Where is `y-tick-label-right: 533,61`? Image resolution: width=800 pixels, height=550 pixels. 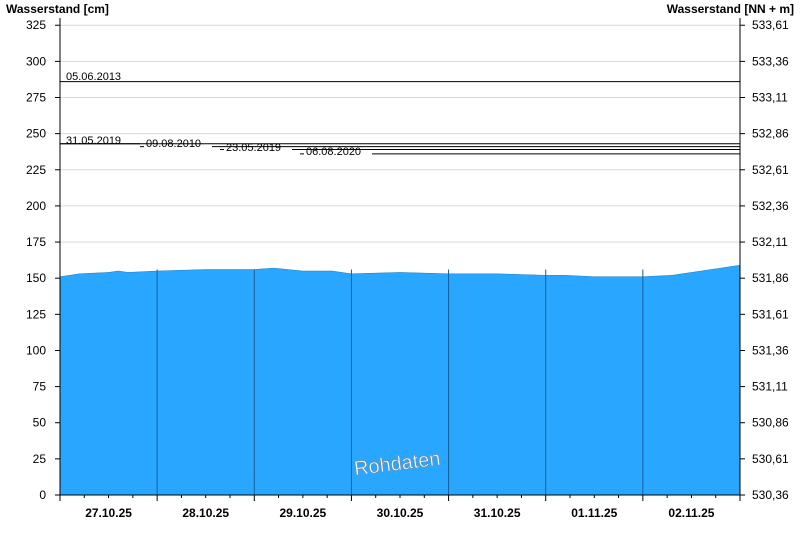
y-tick-label-right: 533,61 is located at coordinates (770, 25).